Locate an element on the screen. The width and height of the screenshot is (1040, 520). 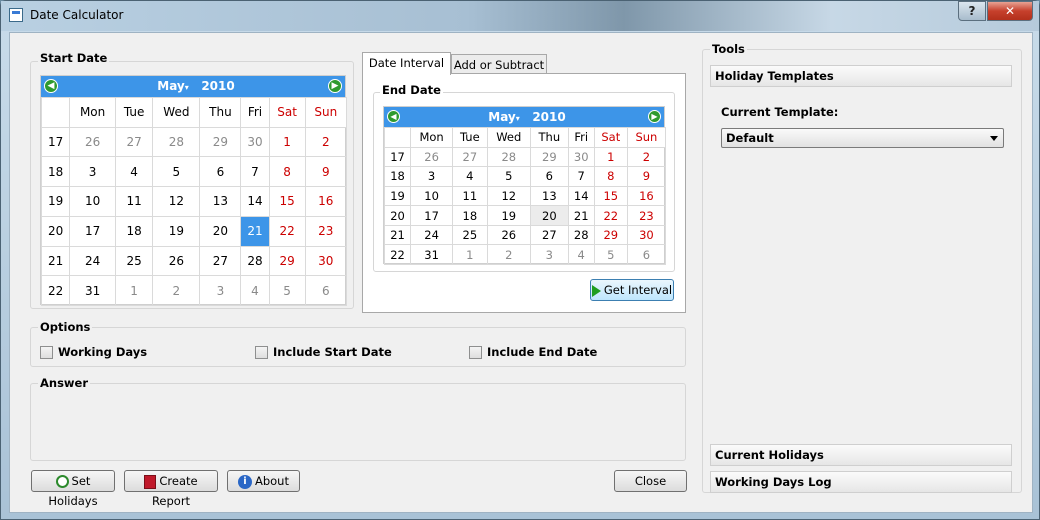
include-end-date-label: Include End Date is located at coordinates (542, 352).